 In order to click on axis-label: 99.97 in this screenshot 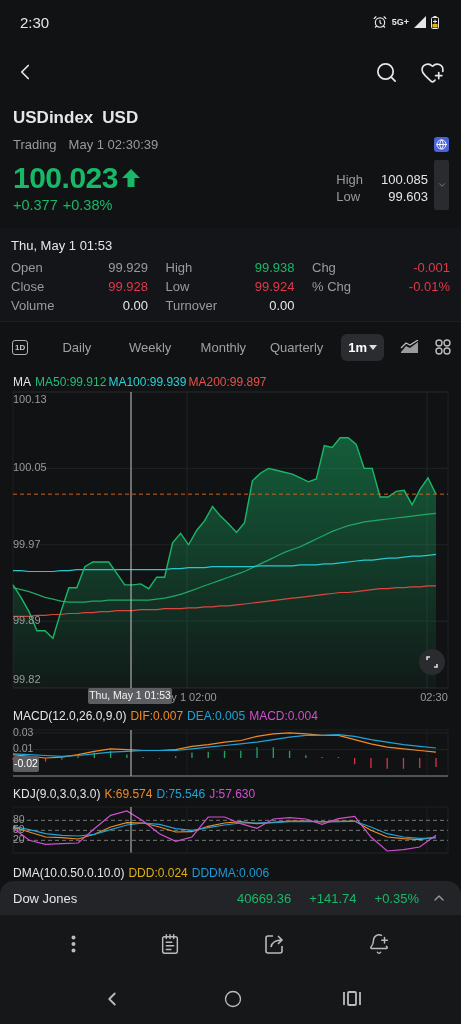, I will do `click(27, 543)`.